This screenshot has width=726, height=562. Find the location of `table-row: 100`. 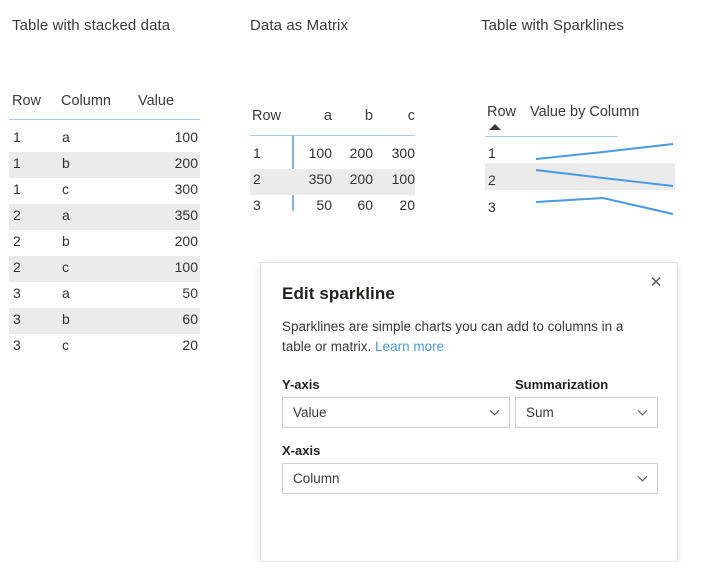

table-row: 100 is located at coordinates (169, 267).